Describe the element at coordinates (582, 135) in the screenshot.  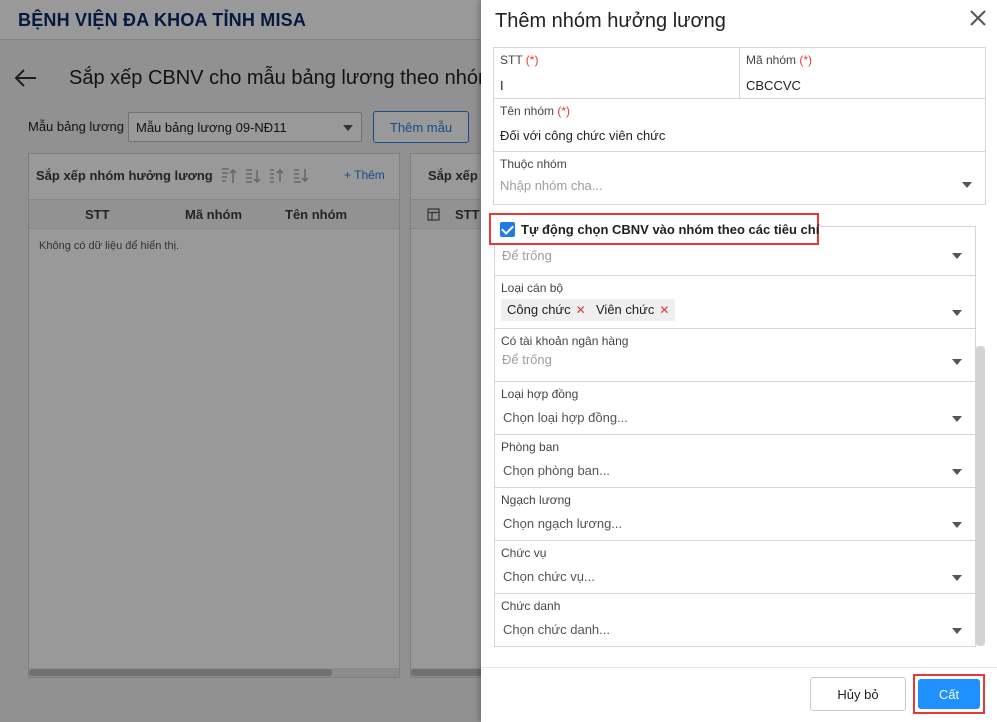
I see `ten-nhom-input: Đối với công chức viên chức` at that location.